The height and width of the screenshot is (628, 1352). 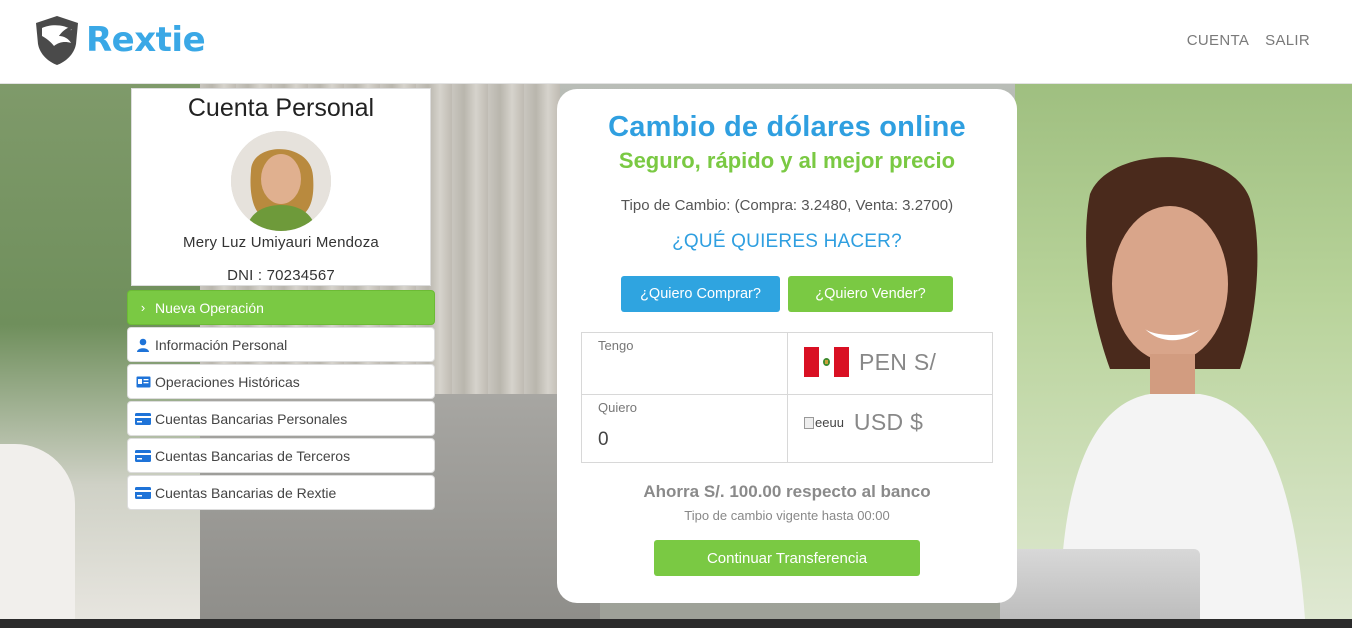 I want to click on top-nav: CUENTA SALIR, so click(x=1248, y=40).